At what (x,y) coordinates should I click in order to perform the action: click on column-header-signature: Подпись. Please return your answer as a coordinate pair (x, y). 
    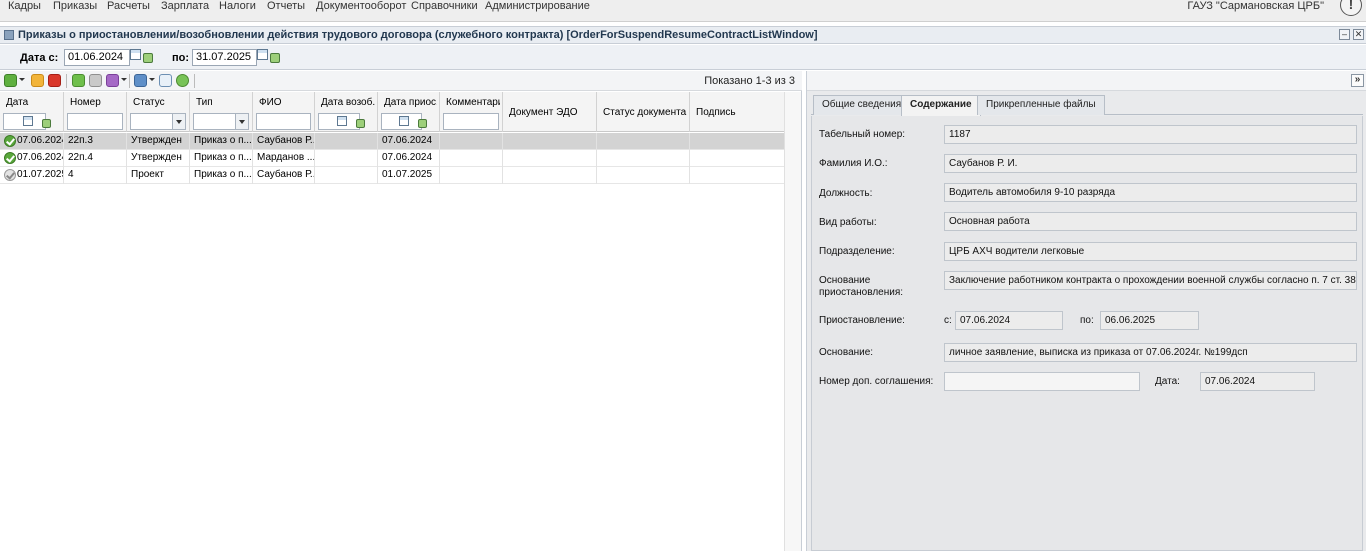
    Looking at the image, I should click on (737, 112).